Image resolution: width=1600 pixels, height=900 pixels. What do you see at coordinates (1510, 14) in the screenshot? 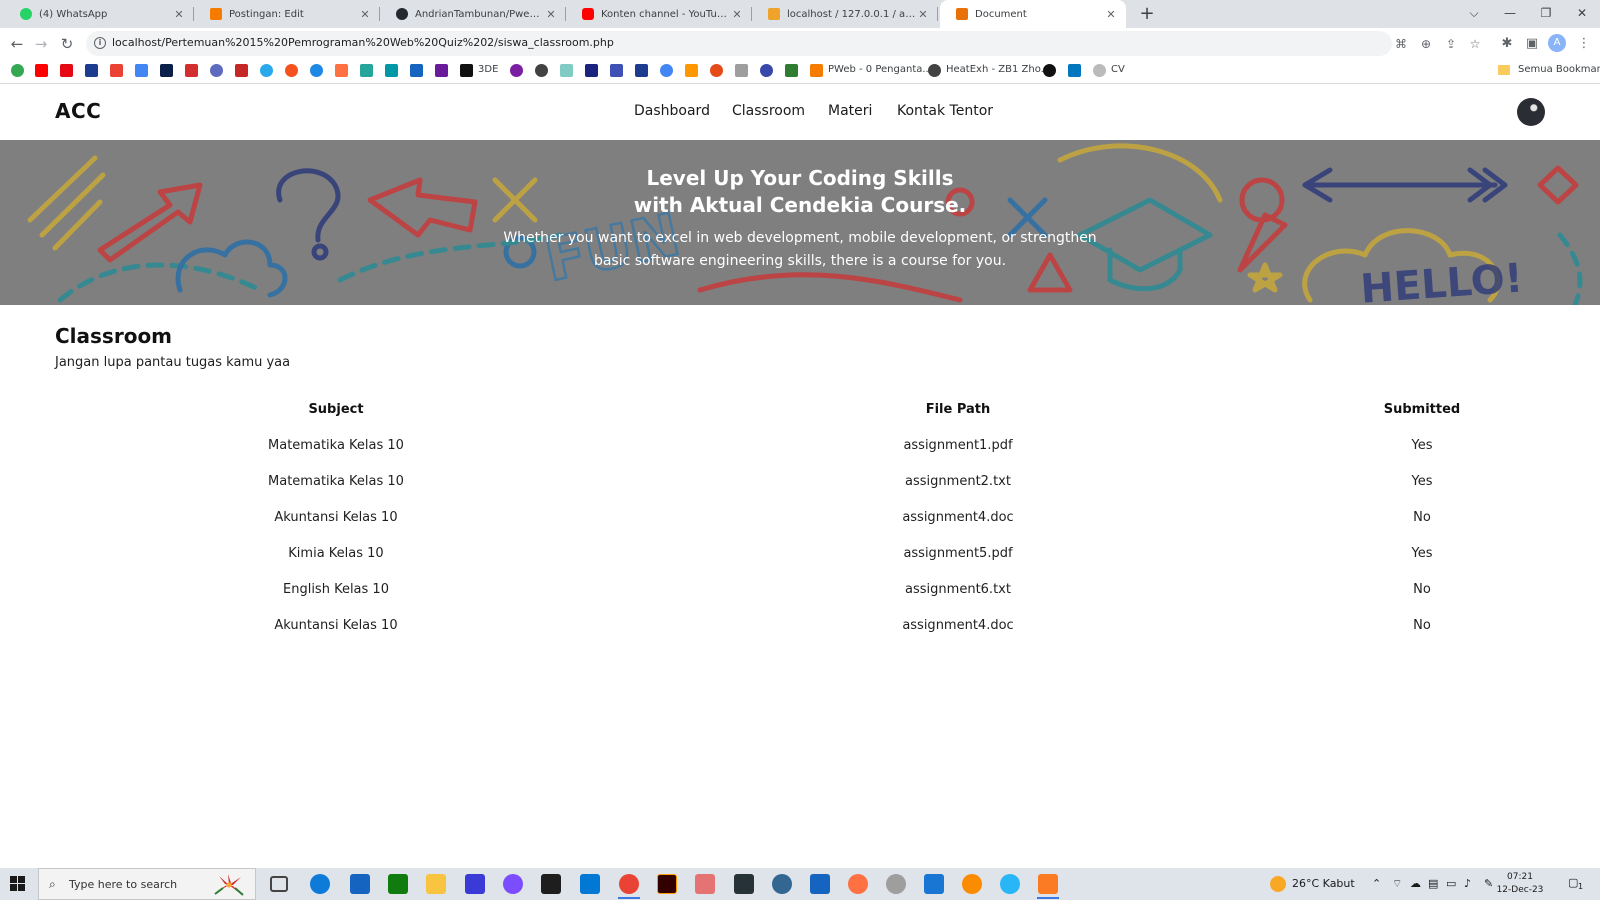
I see `minimize-button: —` at bounding box center [1510, 14].